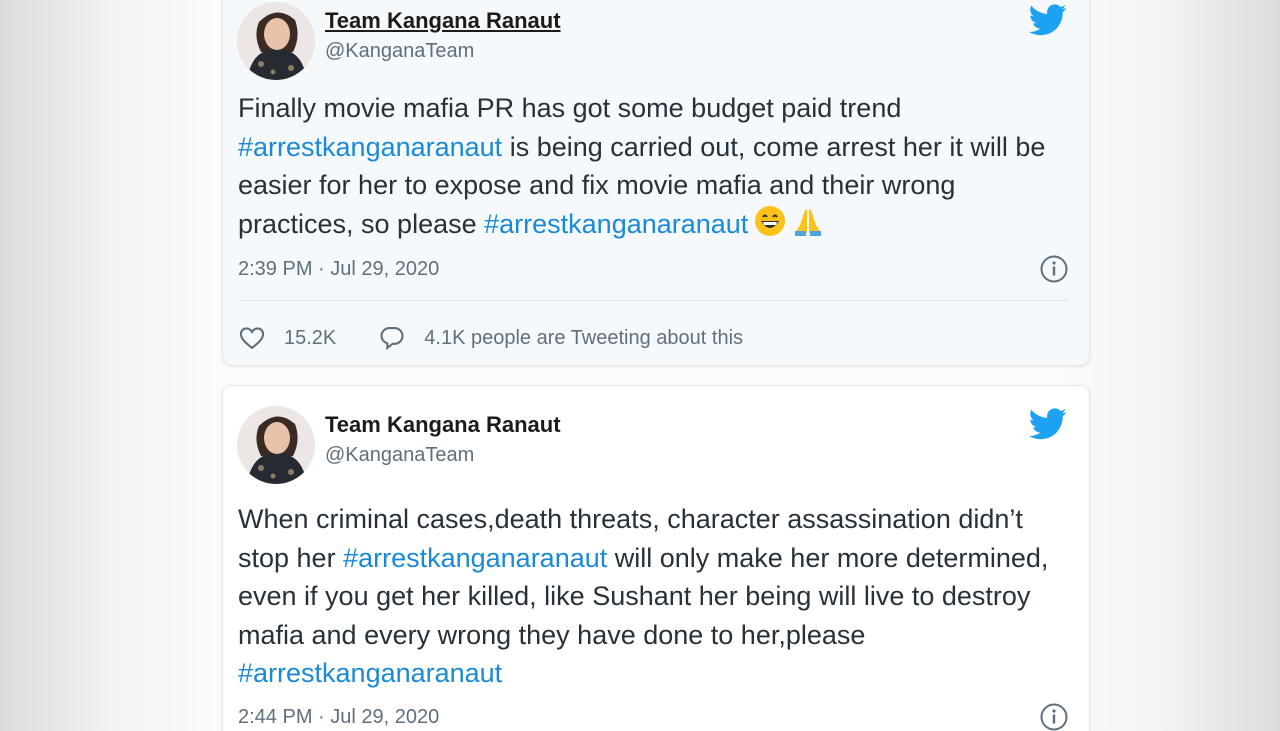  Describe the element at coordinates (252, 338) in the screenshot. I see `heart-icon` at that location.